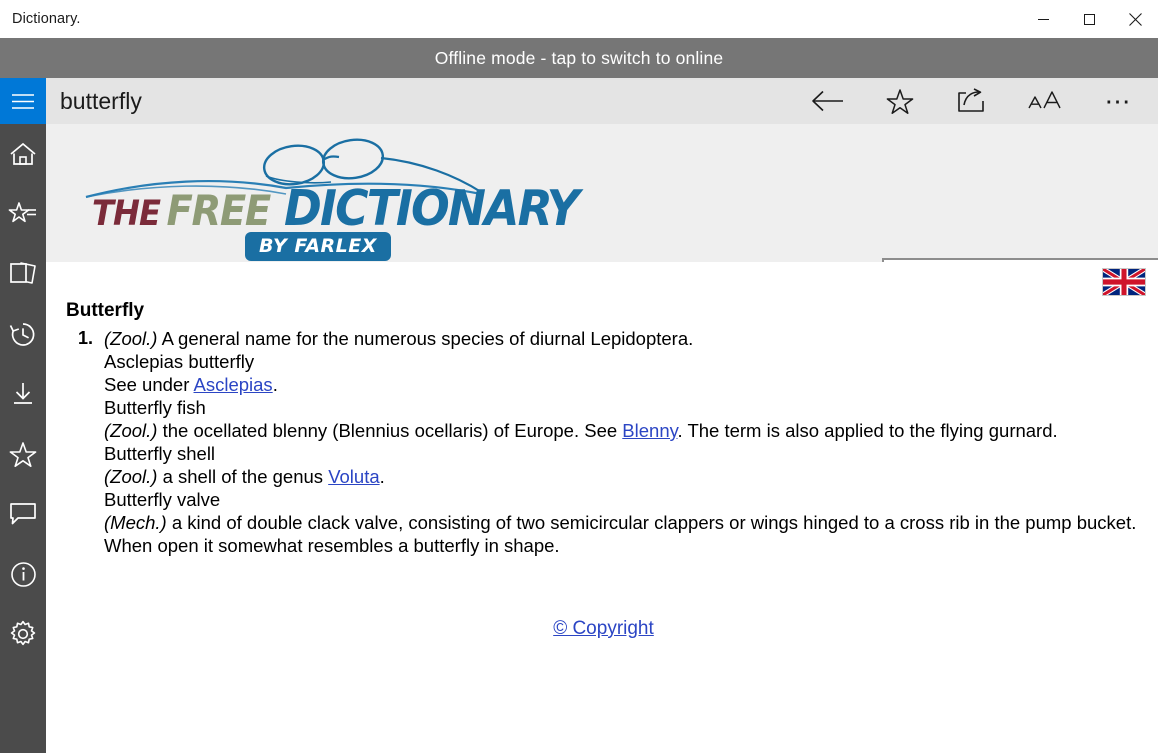 The image size is (1158, 753). I want to click on share-button, so click(972, 101).